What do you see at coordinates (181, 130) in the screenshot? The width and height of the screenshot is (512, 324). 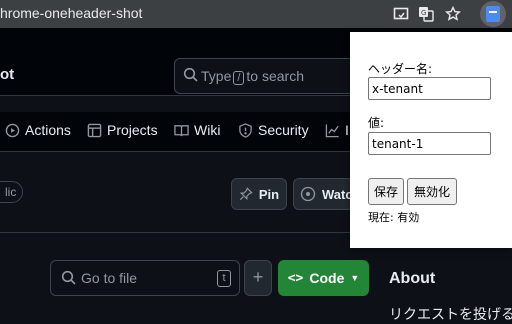 I see `book-icon` at bounding box center [181, 130].